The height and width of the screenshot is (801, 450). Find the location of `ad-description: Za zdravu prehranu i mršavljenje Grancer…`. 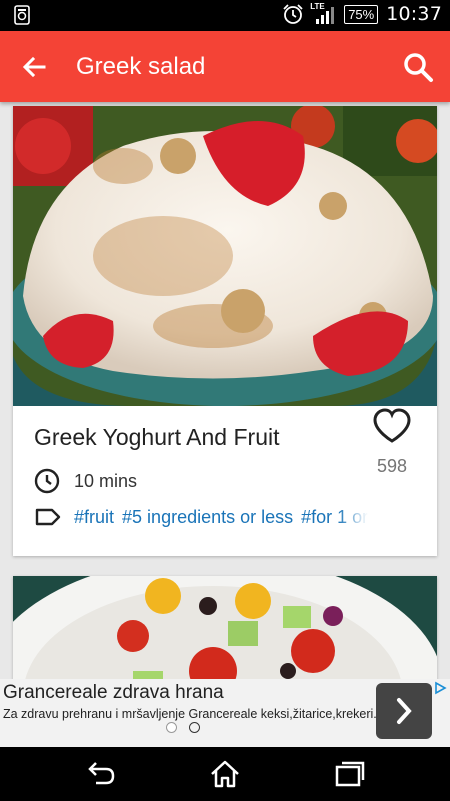

ad-description: Za zdravu prehranu i mršavljenje Grancer… is located at coordinates (190, 714).